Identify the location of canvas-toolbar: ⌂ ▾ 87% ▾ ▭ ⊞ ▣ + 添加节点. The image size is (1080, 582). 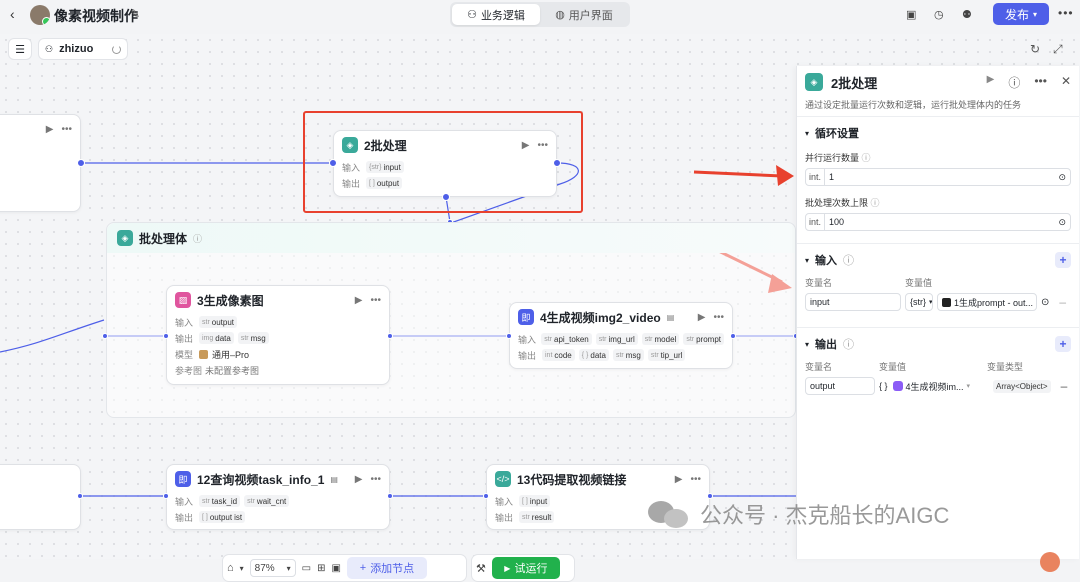
(344, 568).